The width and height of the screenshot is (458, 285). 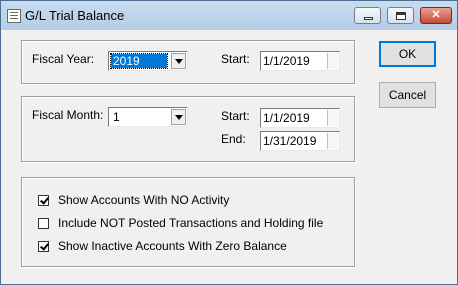 I want to click on app-icon, so click(x=14, y=16).